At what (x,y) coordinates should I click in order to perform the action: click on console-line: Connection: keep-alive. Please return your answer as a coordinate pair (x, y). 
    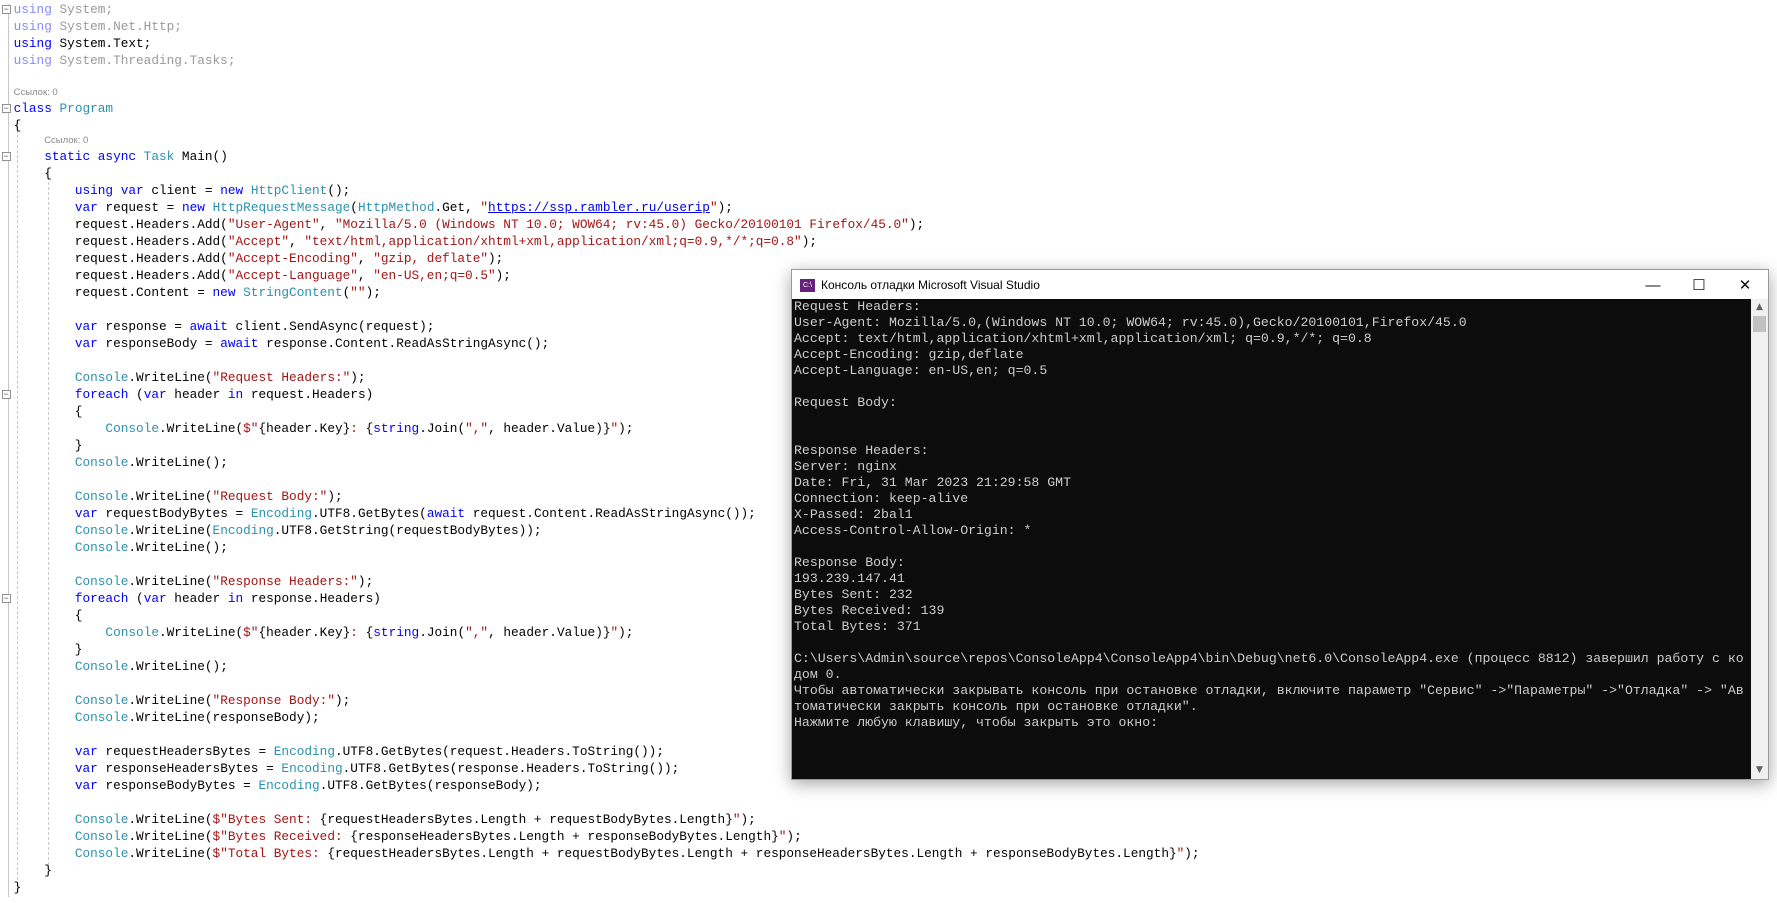
    Looking at the image, I should click on (881, 498).